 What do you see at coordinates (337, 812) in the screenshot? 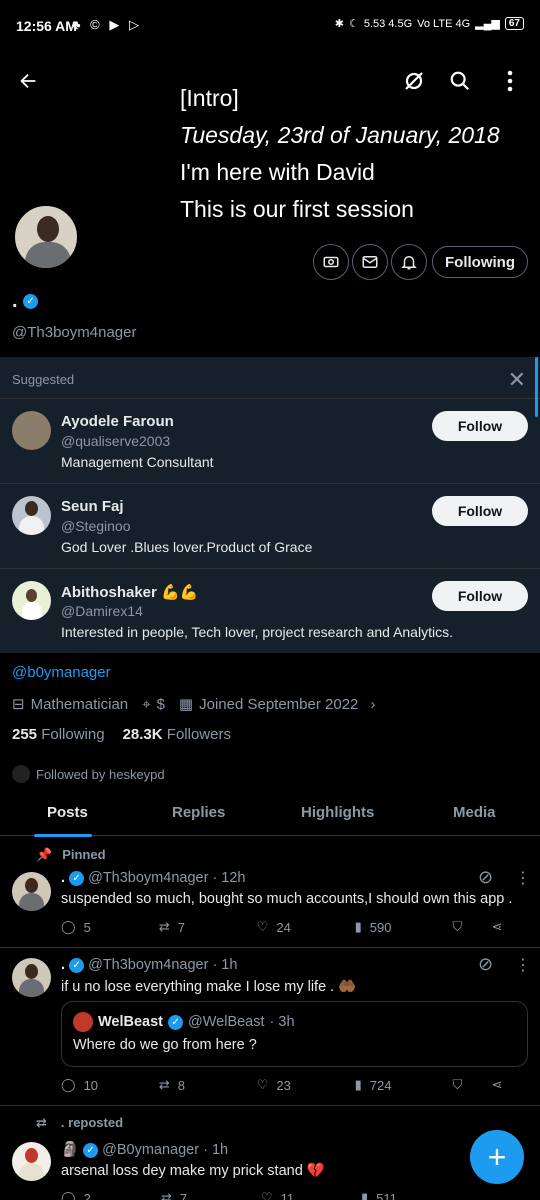
I see `tab-highlights: Highlights` at bounding box center [337, 812].